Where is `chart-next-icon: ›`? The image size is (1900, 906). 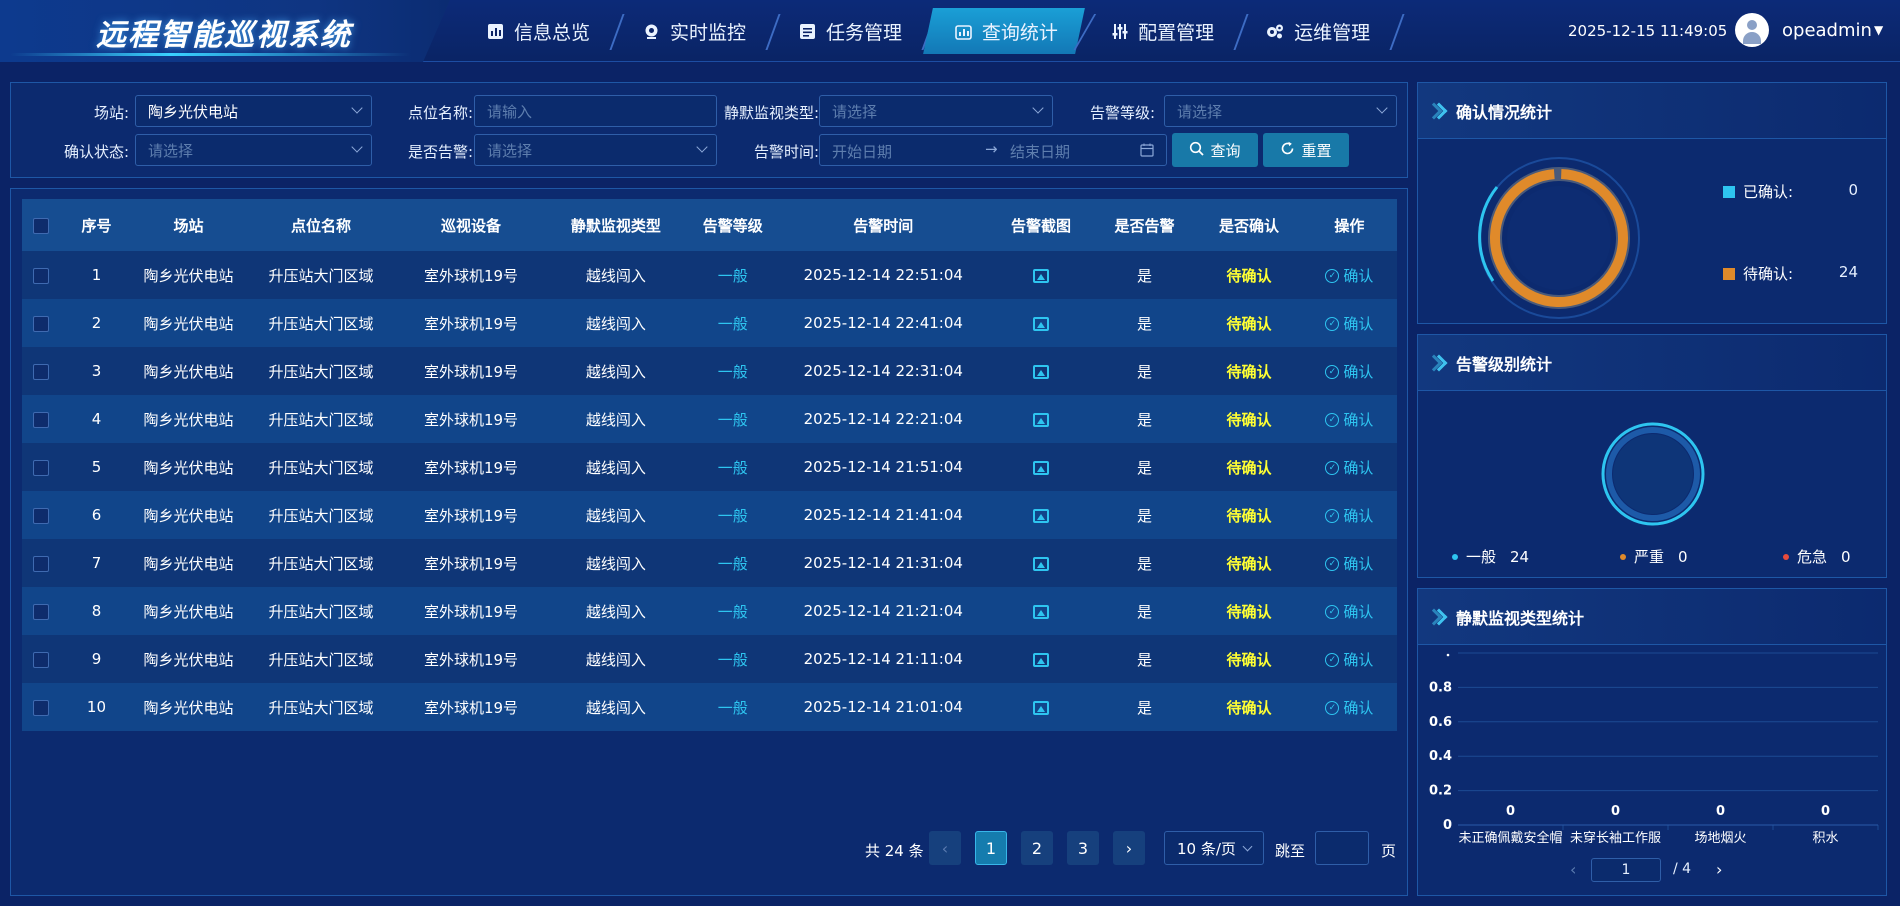 chart-next-icon: › is located at coordinates (1719, 869).